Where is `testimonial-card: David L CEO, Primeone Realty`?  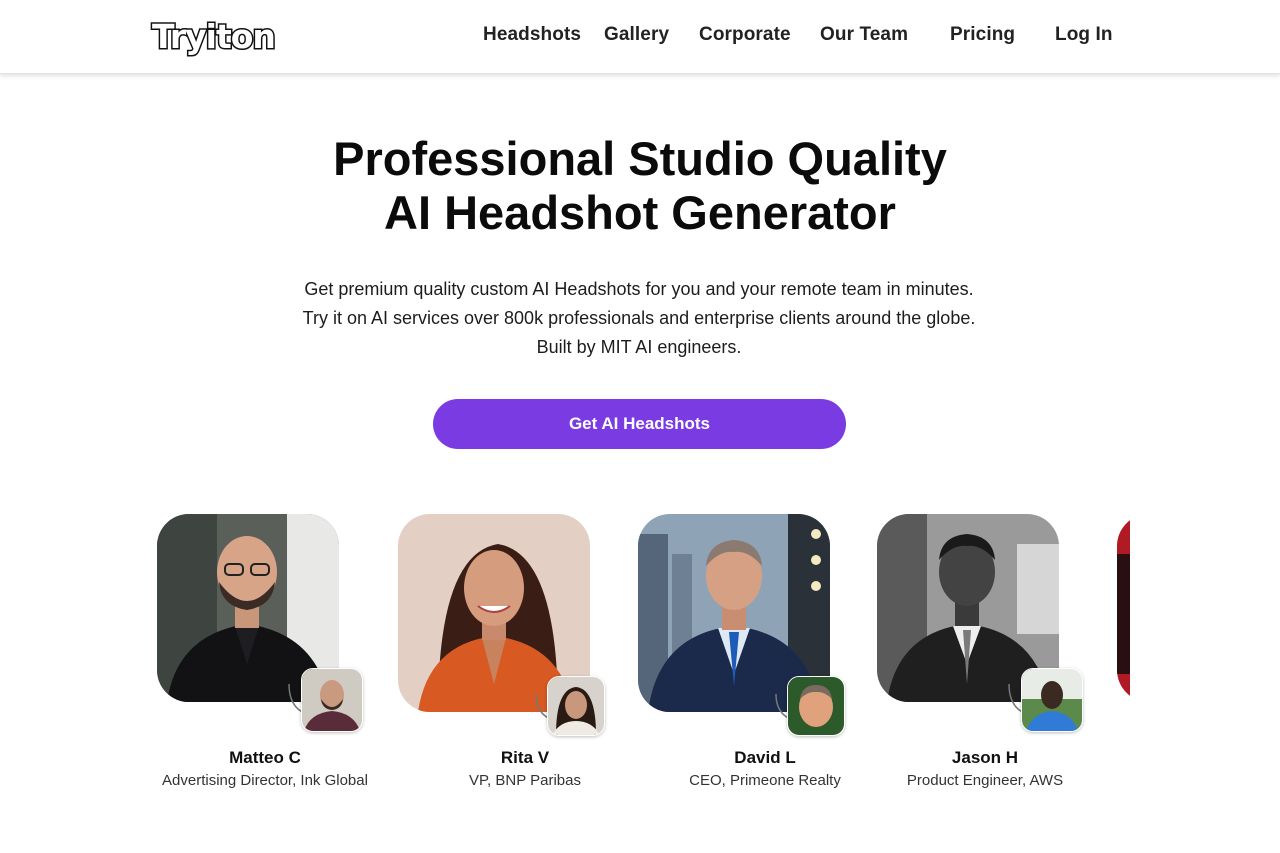 testimonial-card: David L CEO, Primeone Realty is located at coordinates (745, 655).